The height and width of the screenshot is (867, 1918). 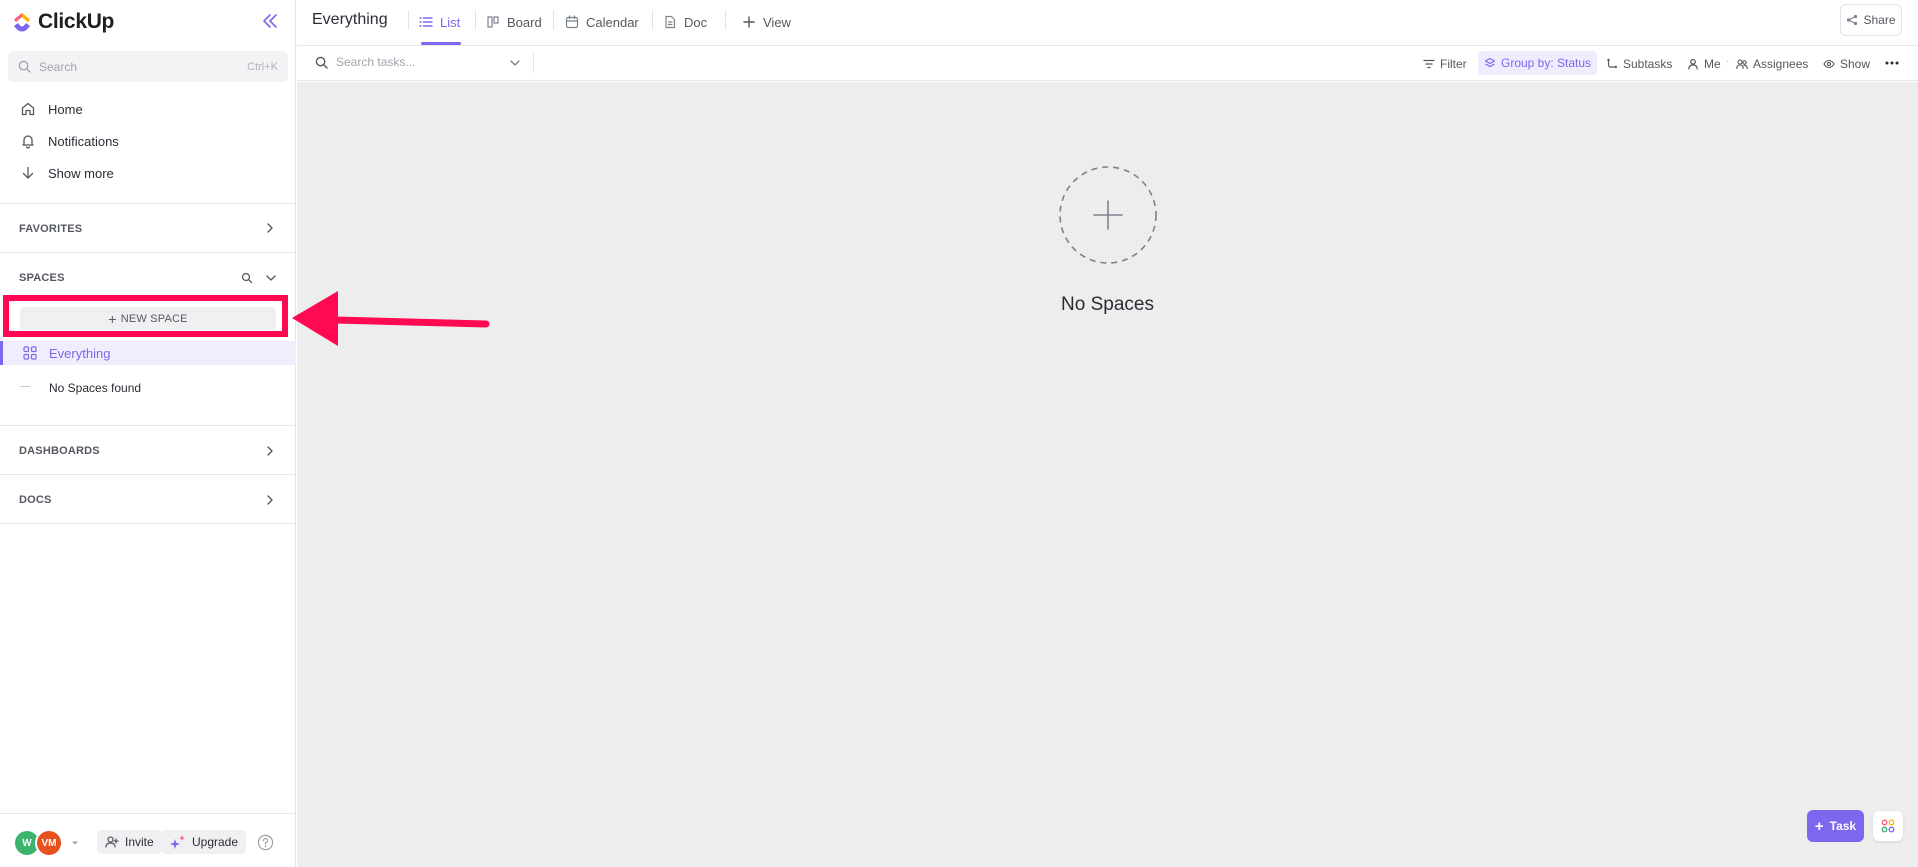 I want to click on filter-button: Filter, so click(x=1445, y=64).